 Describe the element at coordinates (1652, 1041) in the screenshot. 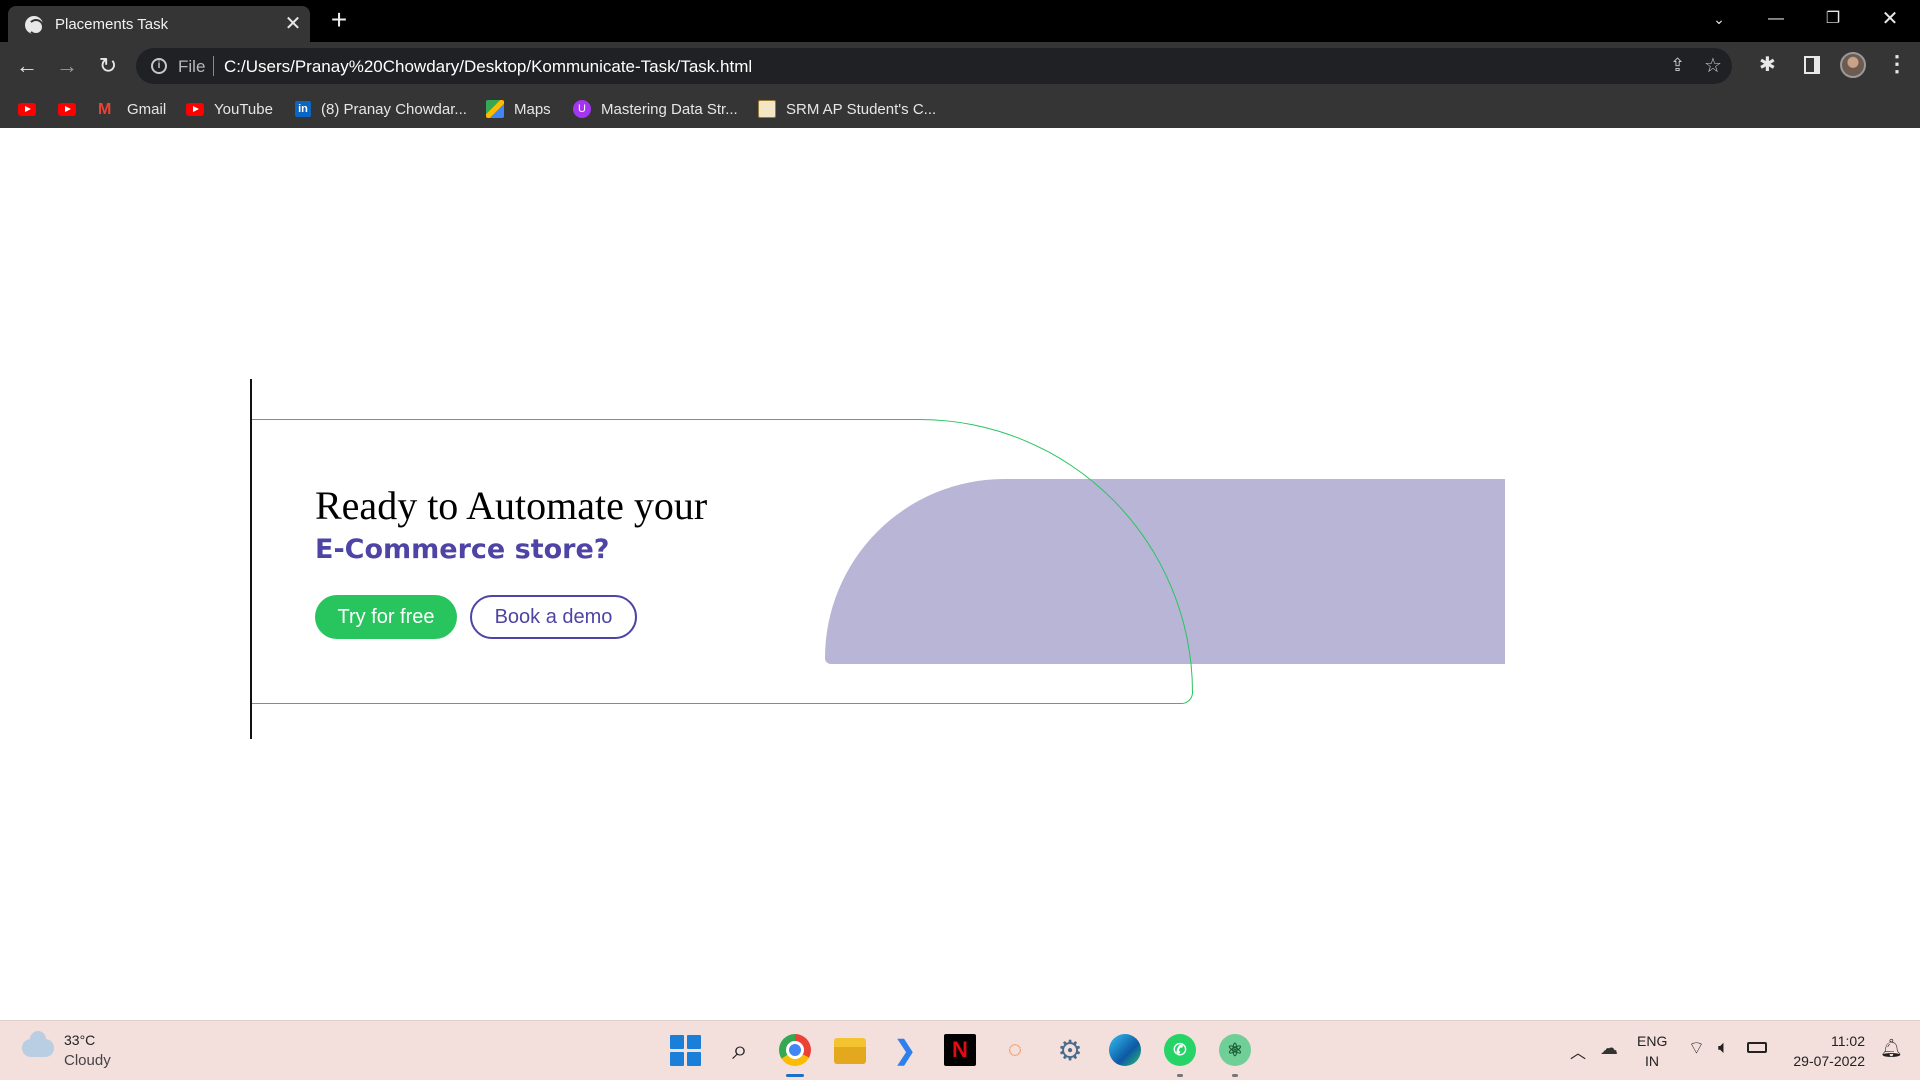

I see `input-language: ENG` at that location.